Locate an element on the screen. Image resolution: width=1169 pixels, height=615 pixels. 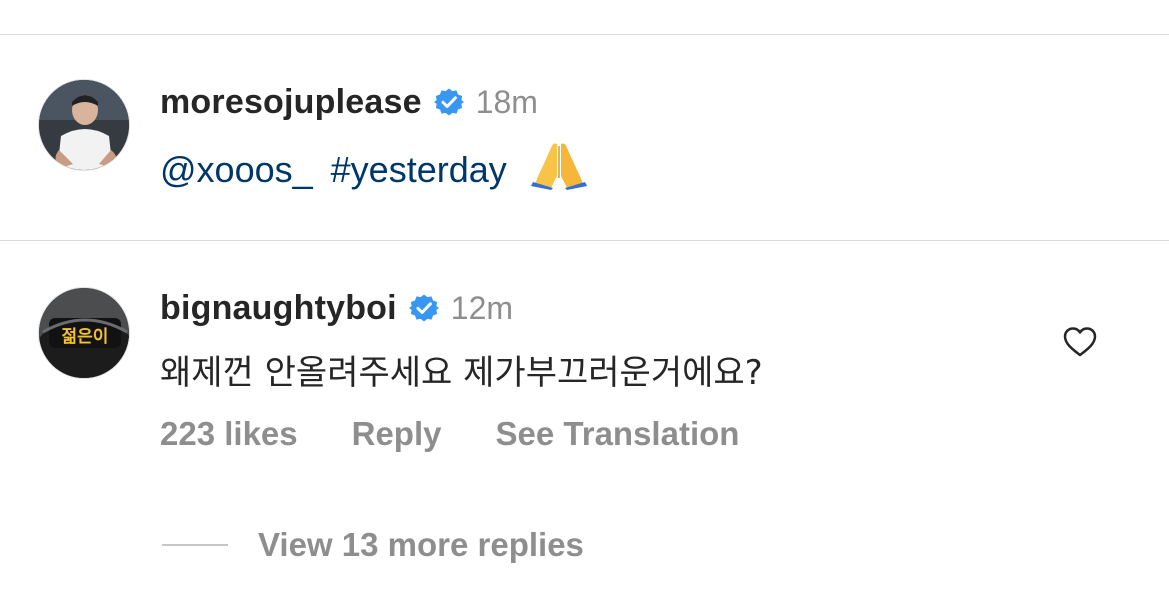
avatar-bignaughtyboi: 젊은이 is located at coordinates (84, 333).